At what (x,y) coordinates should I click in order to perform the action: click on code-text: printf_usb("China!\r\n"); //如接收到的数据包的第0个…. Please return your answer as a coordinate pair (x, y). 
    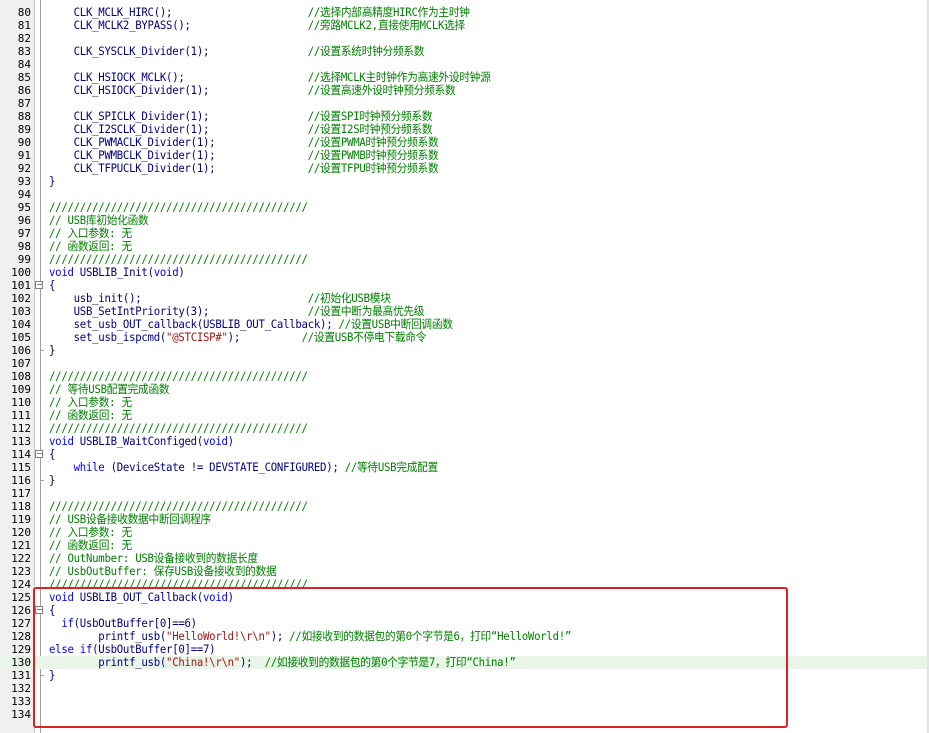
    Looking at the image, I should click on (282, 662).